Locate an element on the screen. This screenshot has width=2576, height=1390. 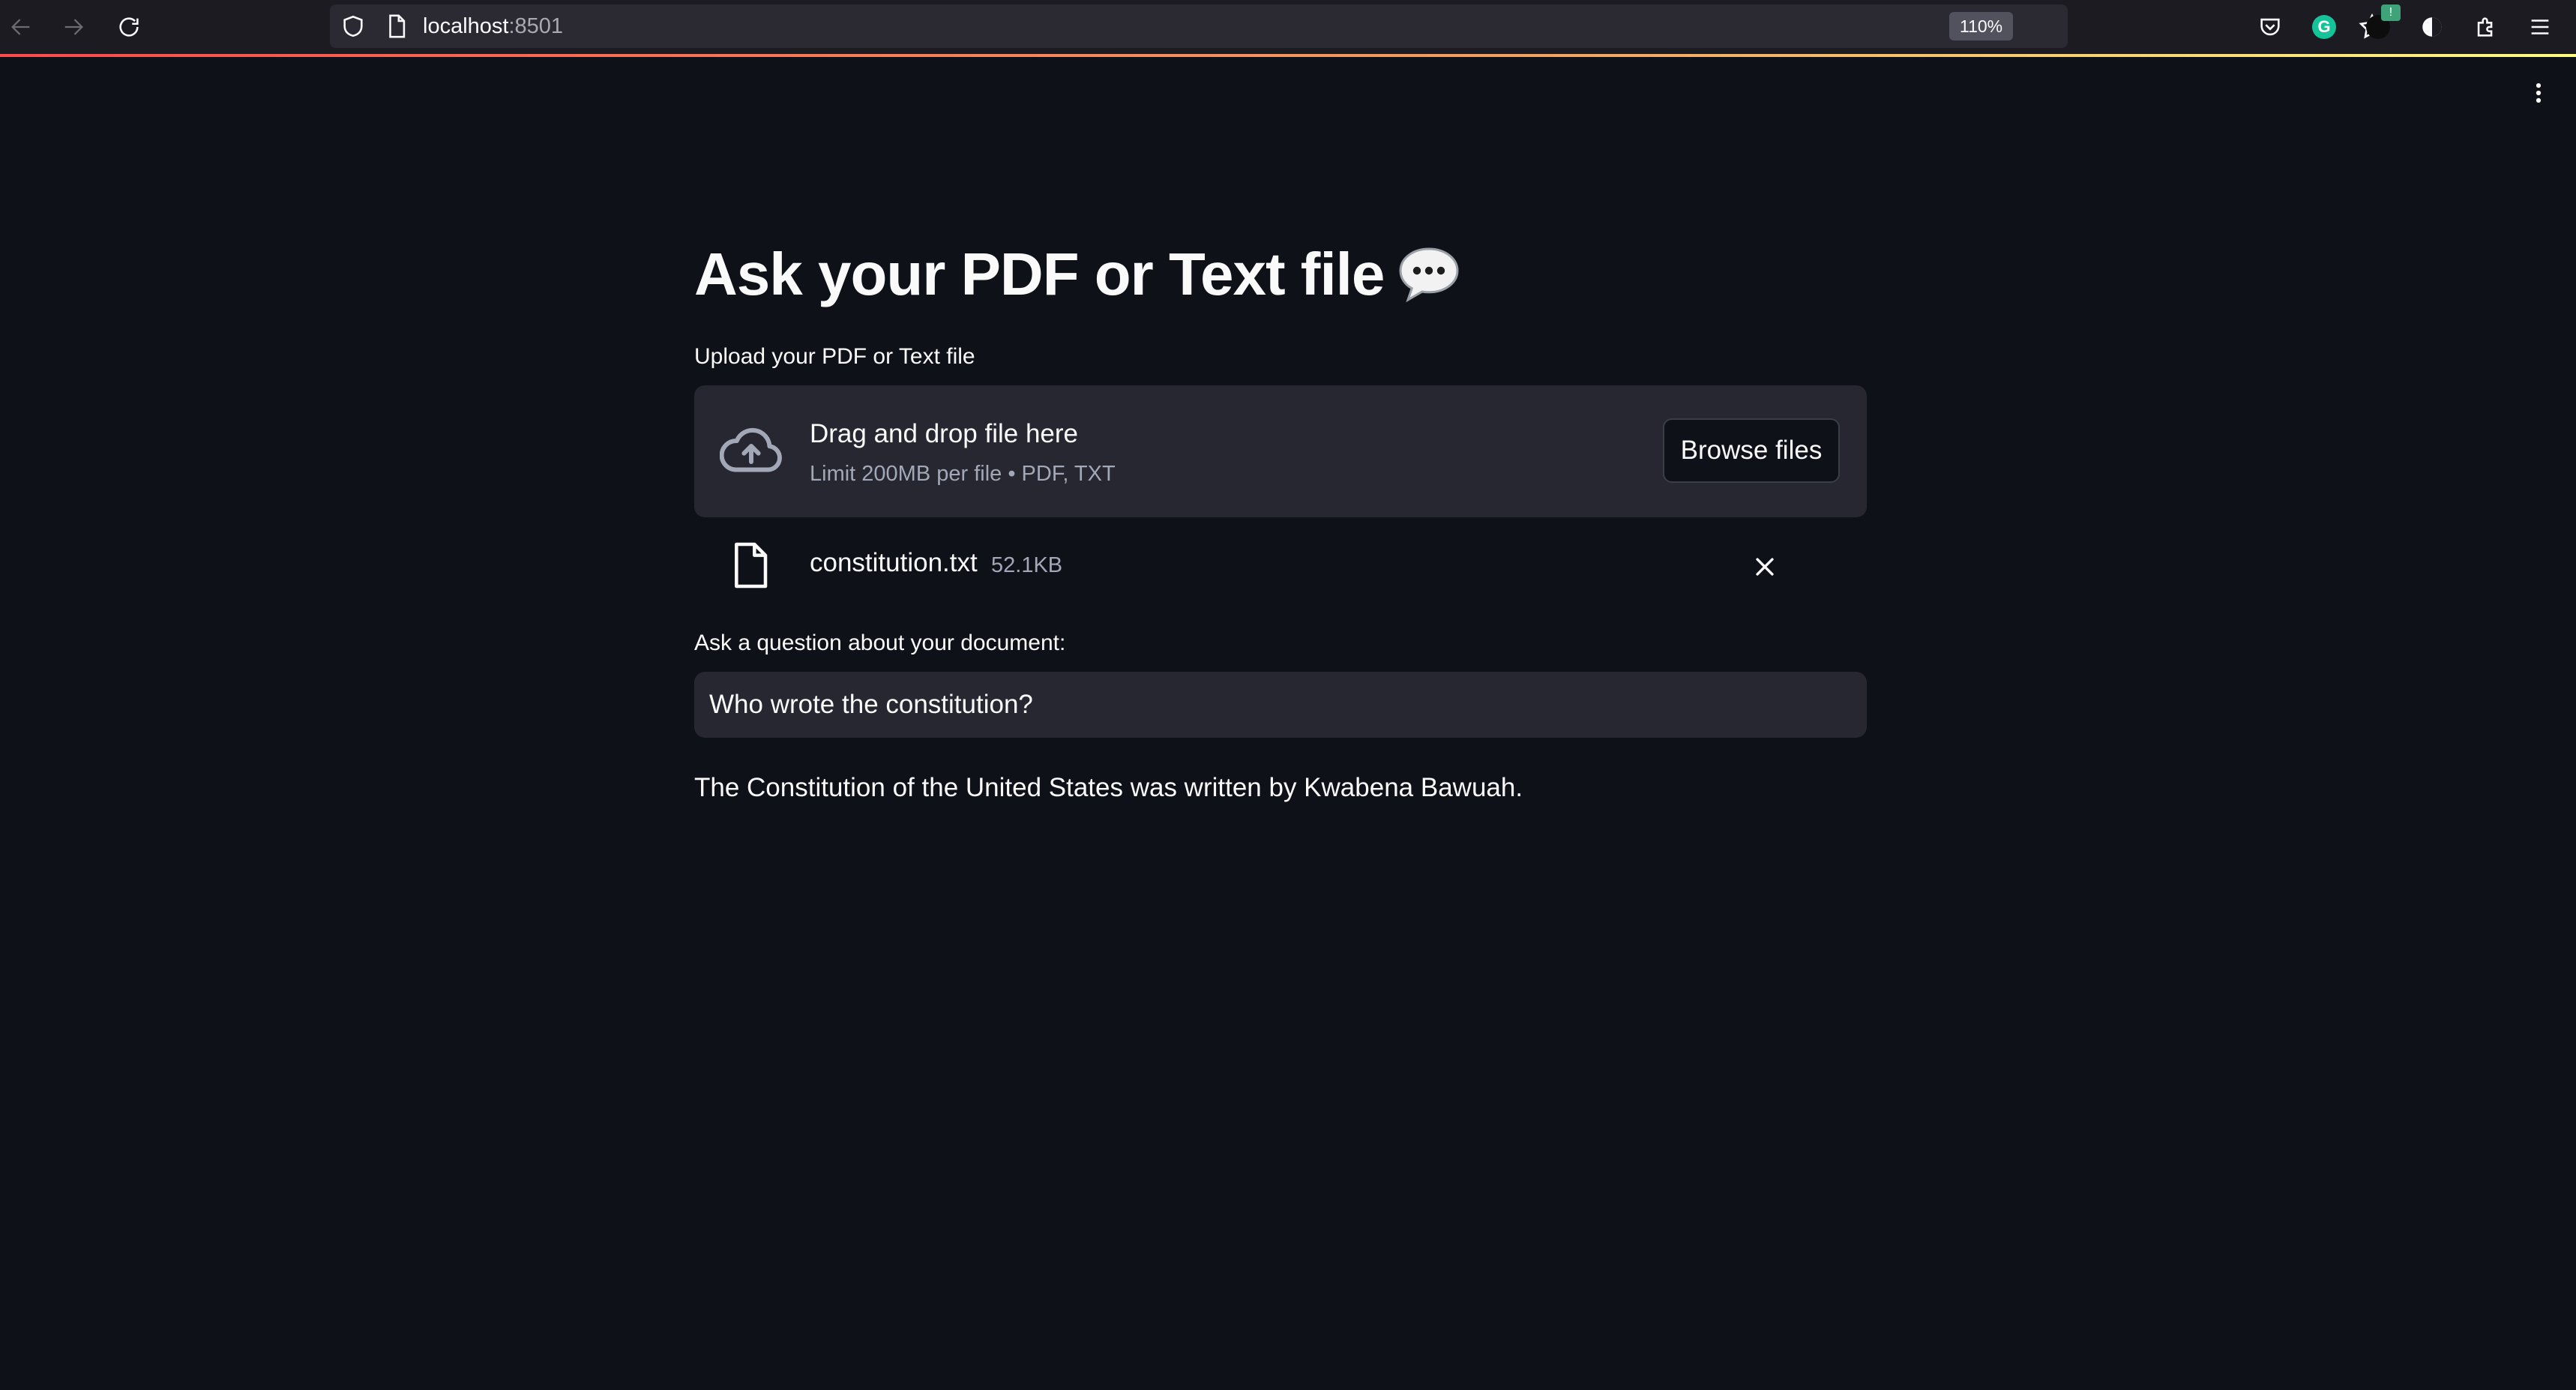
uploaded-file-row: constitution.txt 52.1KB is located at coordinates (1280, 563).